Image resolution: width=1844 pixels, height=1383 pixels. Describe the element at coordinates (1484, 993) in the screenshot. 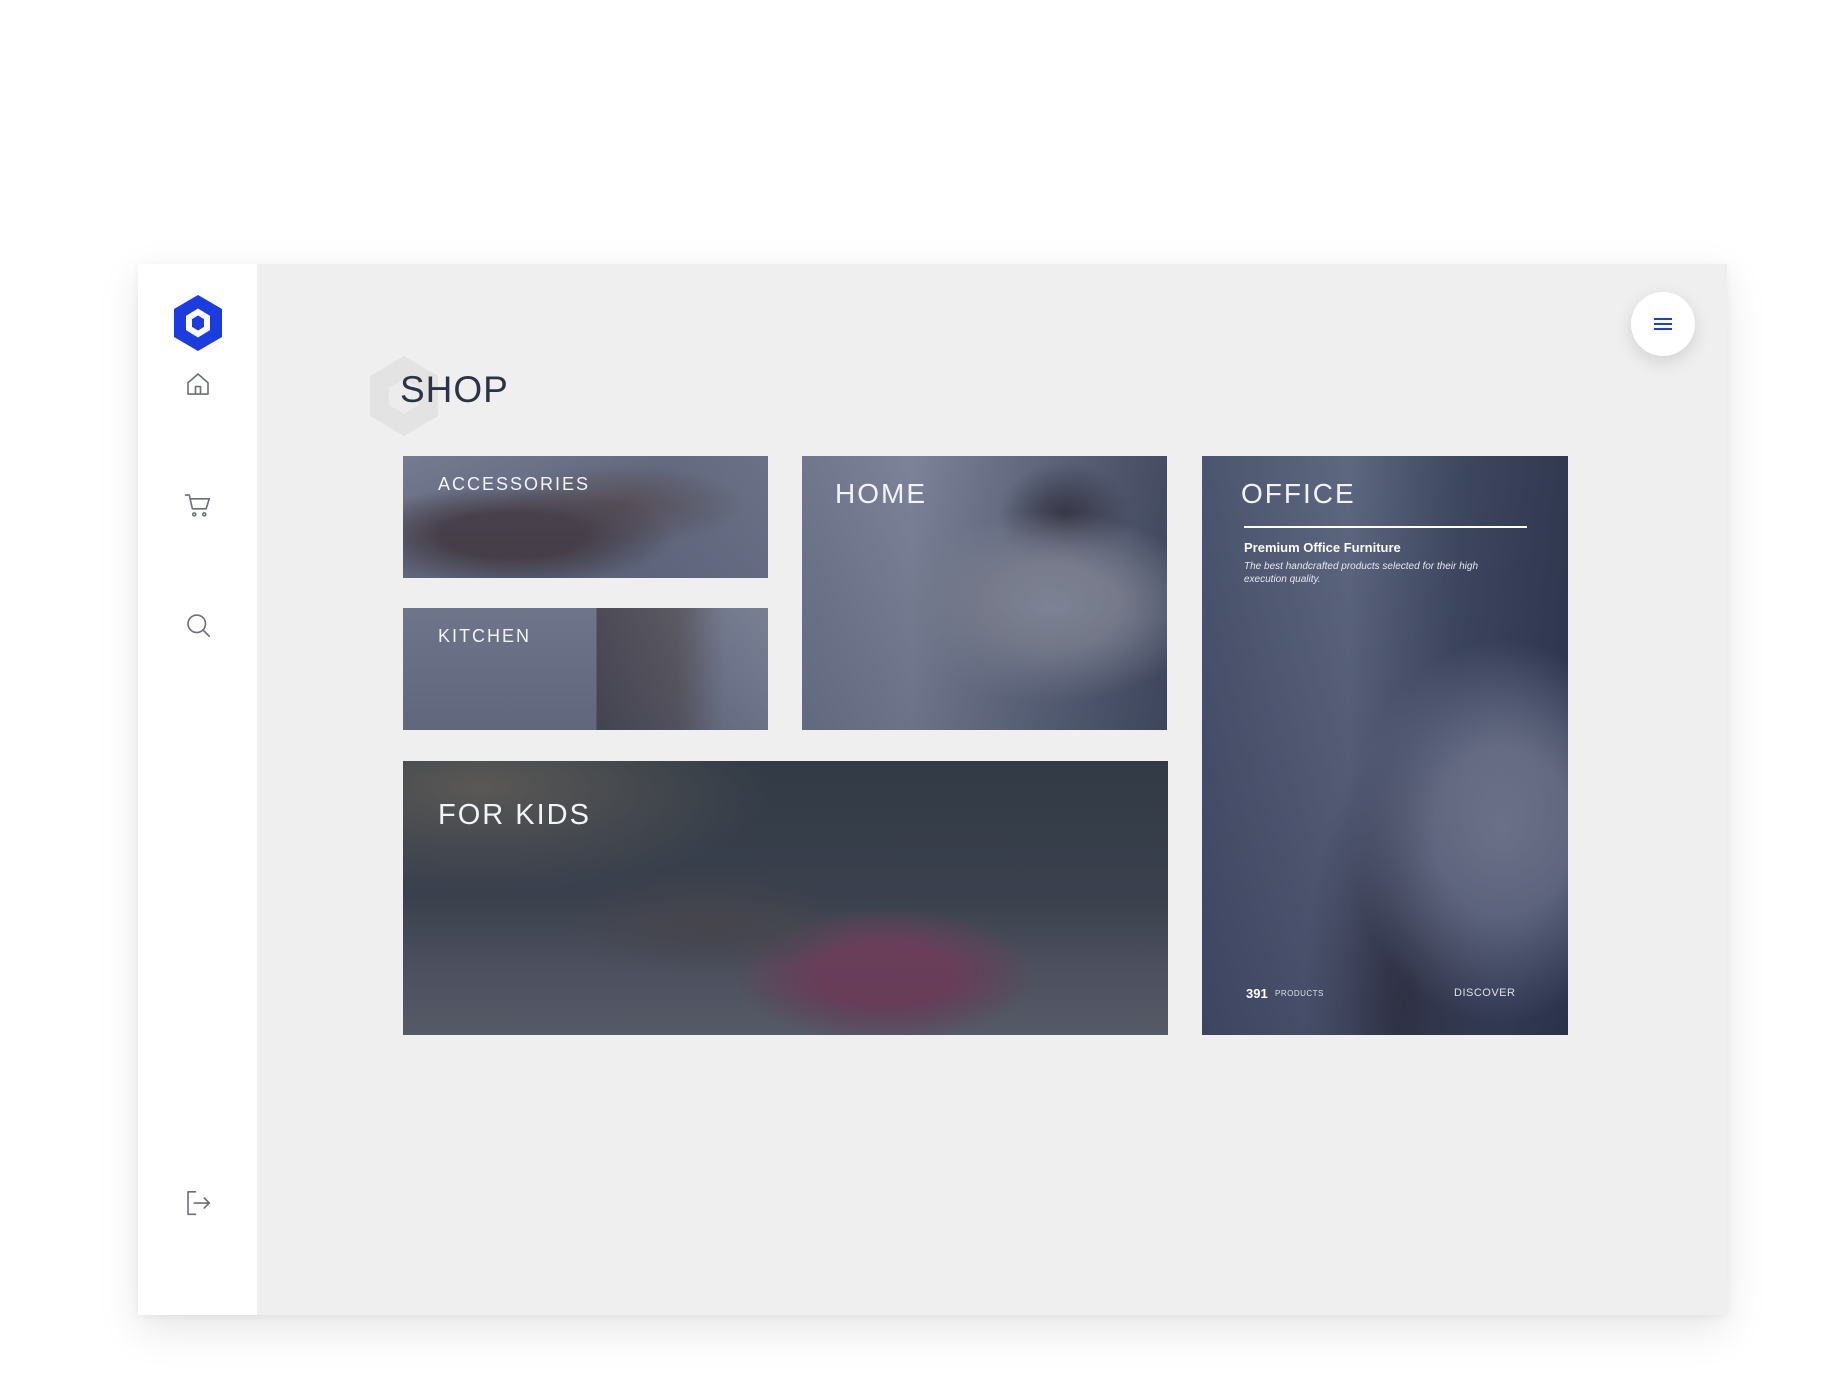

I see `office-discover-link: DISCOVER` at that location.